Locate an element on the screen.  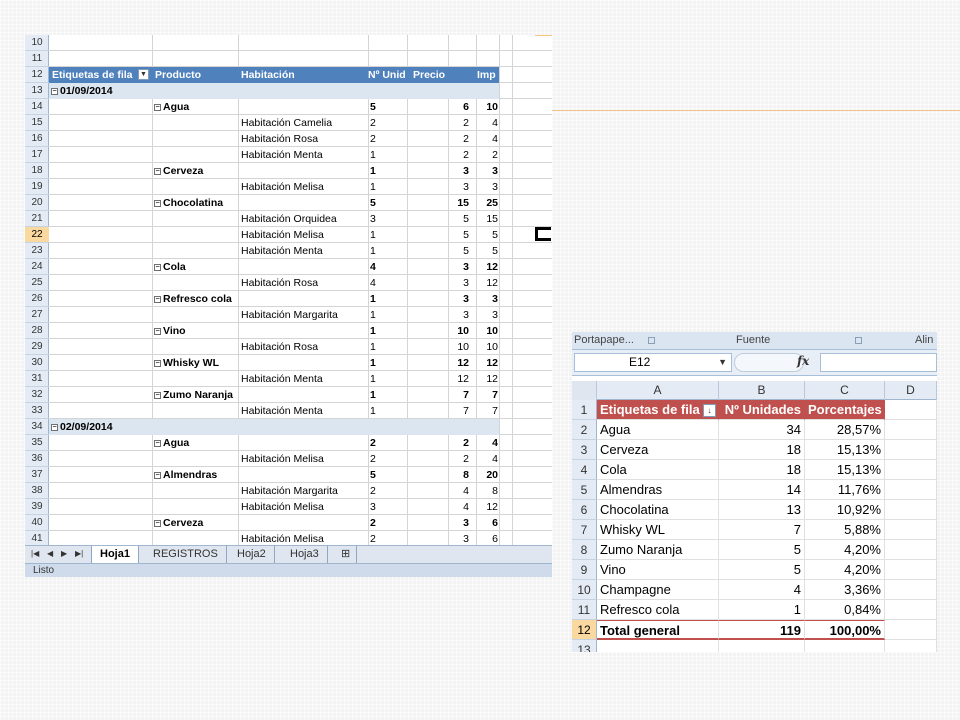
insert-function-icon: fx is located at coordinates (803, 361).